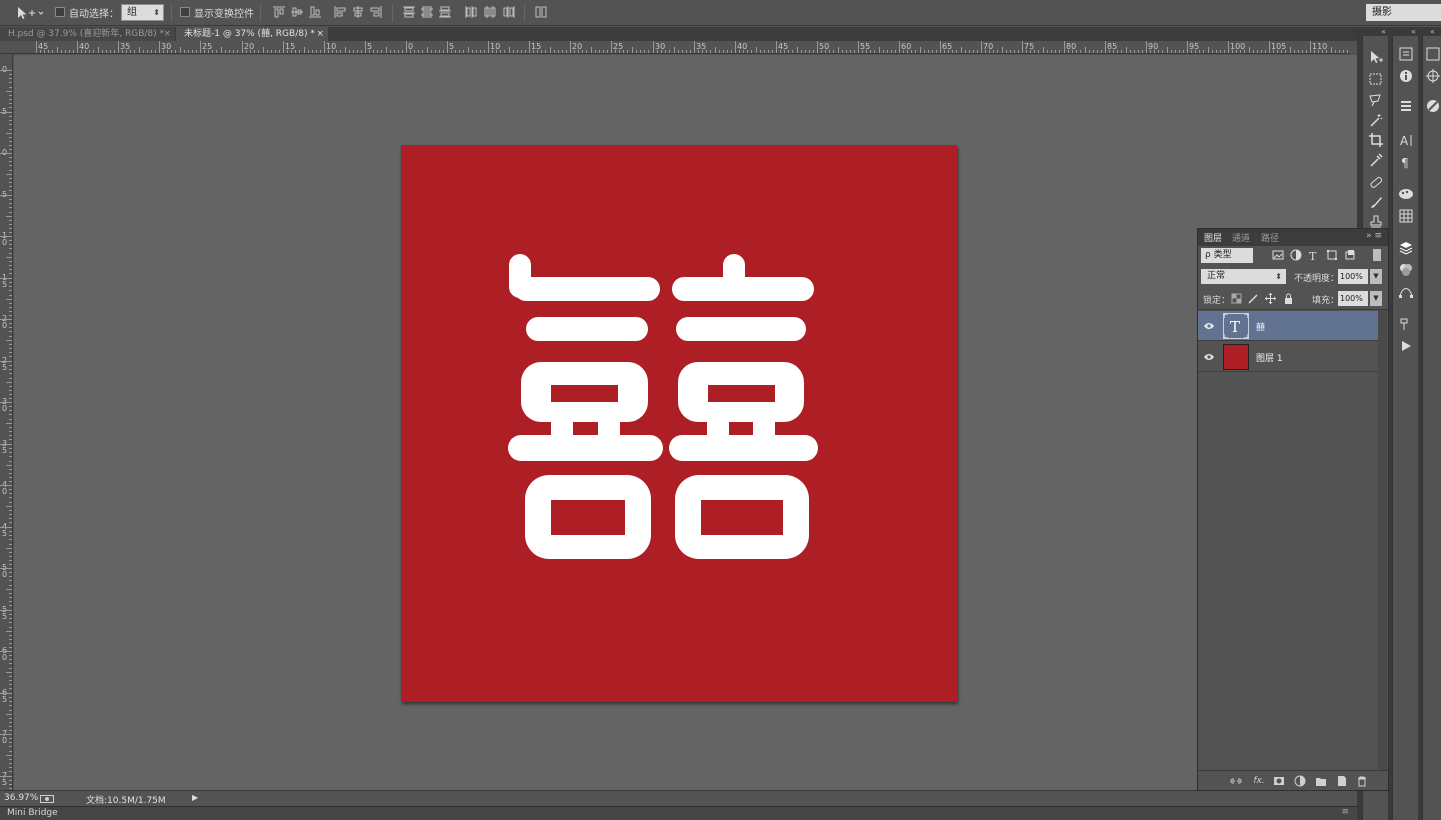 This screenshot has width=1441, height=820. I want to click on tab-paths: 路径, so click(1270, 237).